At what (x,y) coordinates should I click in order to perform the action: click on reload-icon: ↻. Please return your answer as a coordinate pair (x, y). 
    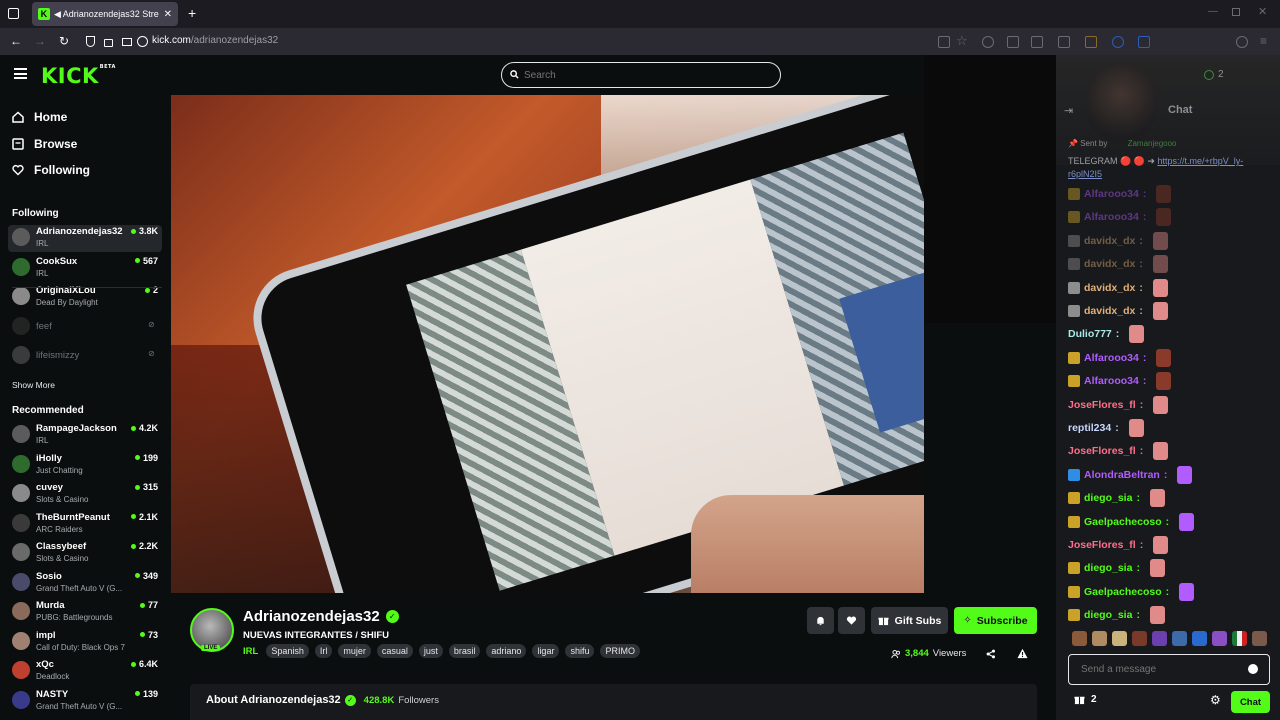
    Looking at the image, I should click on (64, 41).